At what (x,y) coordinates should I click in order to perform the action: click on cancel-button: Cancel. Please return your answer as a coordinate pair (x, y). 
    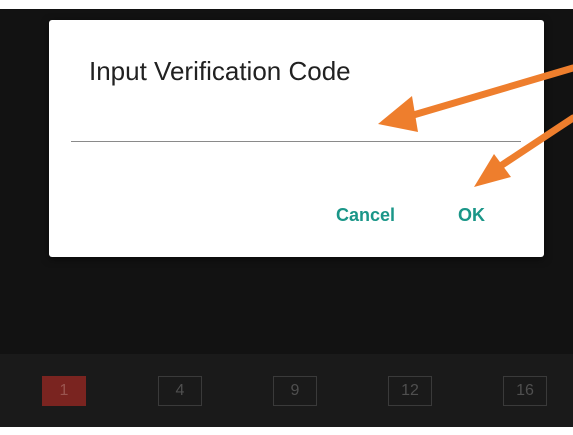
    Looking at the image, I should click on (365, 215).